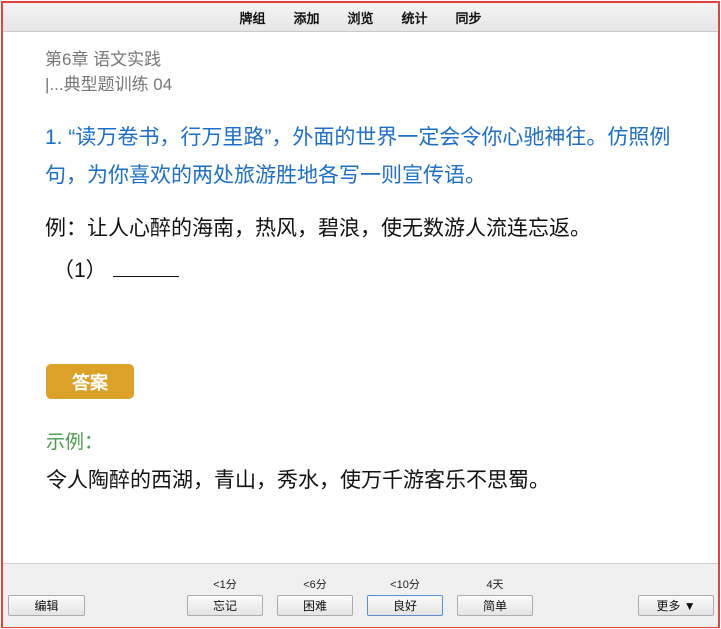 Image resolution: width=721 pixels, height=629 pixels. I want to click on edit-button: 编辑, so click(46, 605).